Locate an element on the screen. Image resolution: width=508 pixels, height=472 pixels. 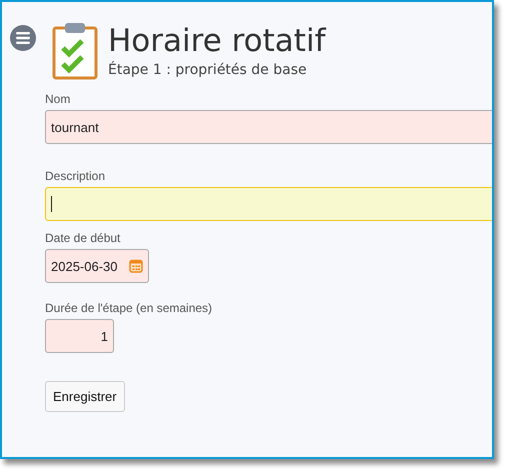
menu-icon is located at coordinates (23, 38).